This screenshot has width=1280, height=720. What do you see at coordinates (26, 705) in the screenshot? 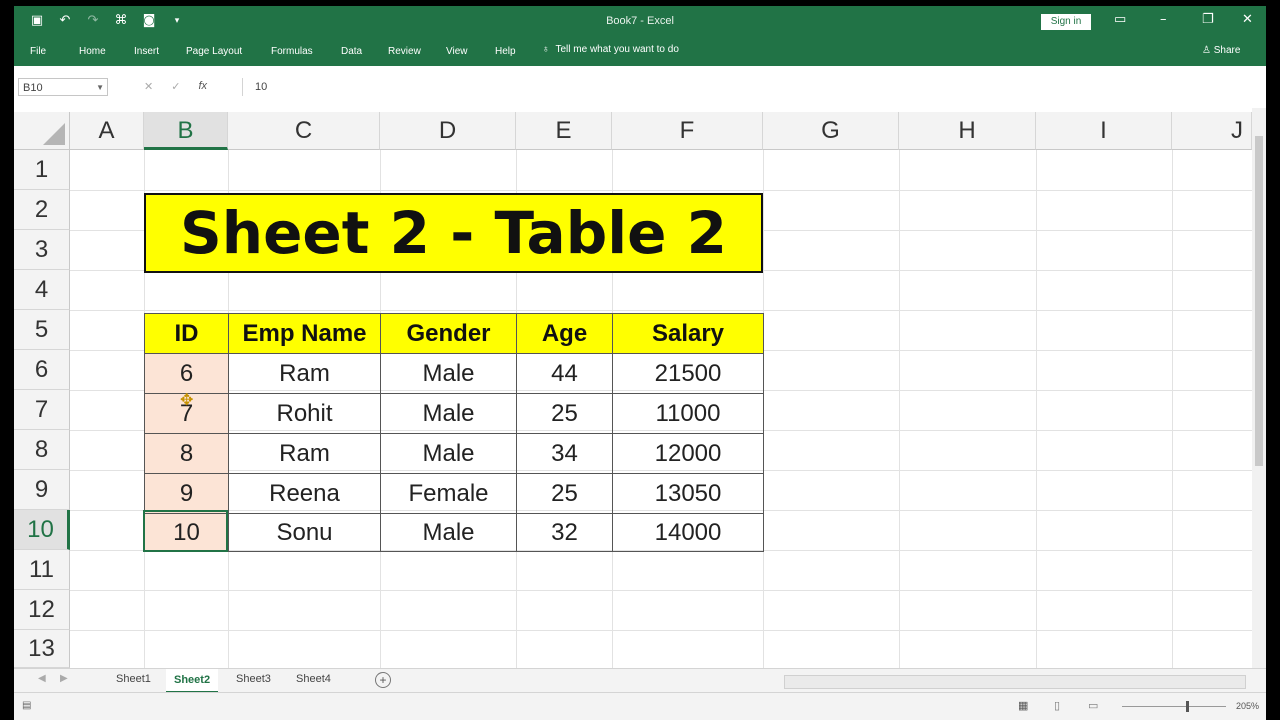
I see `macro-recorder-icon: ▤` at bounding box center [26, 705].